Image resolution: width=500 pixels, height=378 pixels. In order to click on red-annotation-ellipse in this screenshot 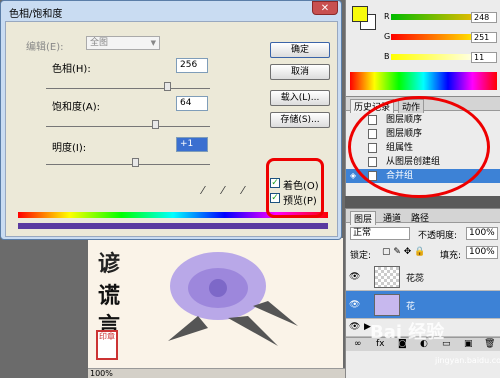, I will do `click(419, 147)`.